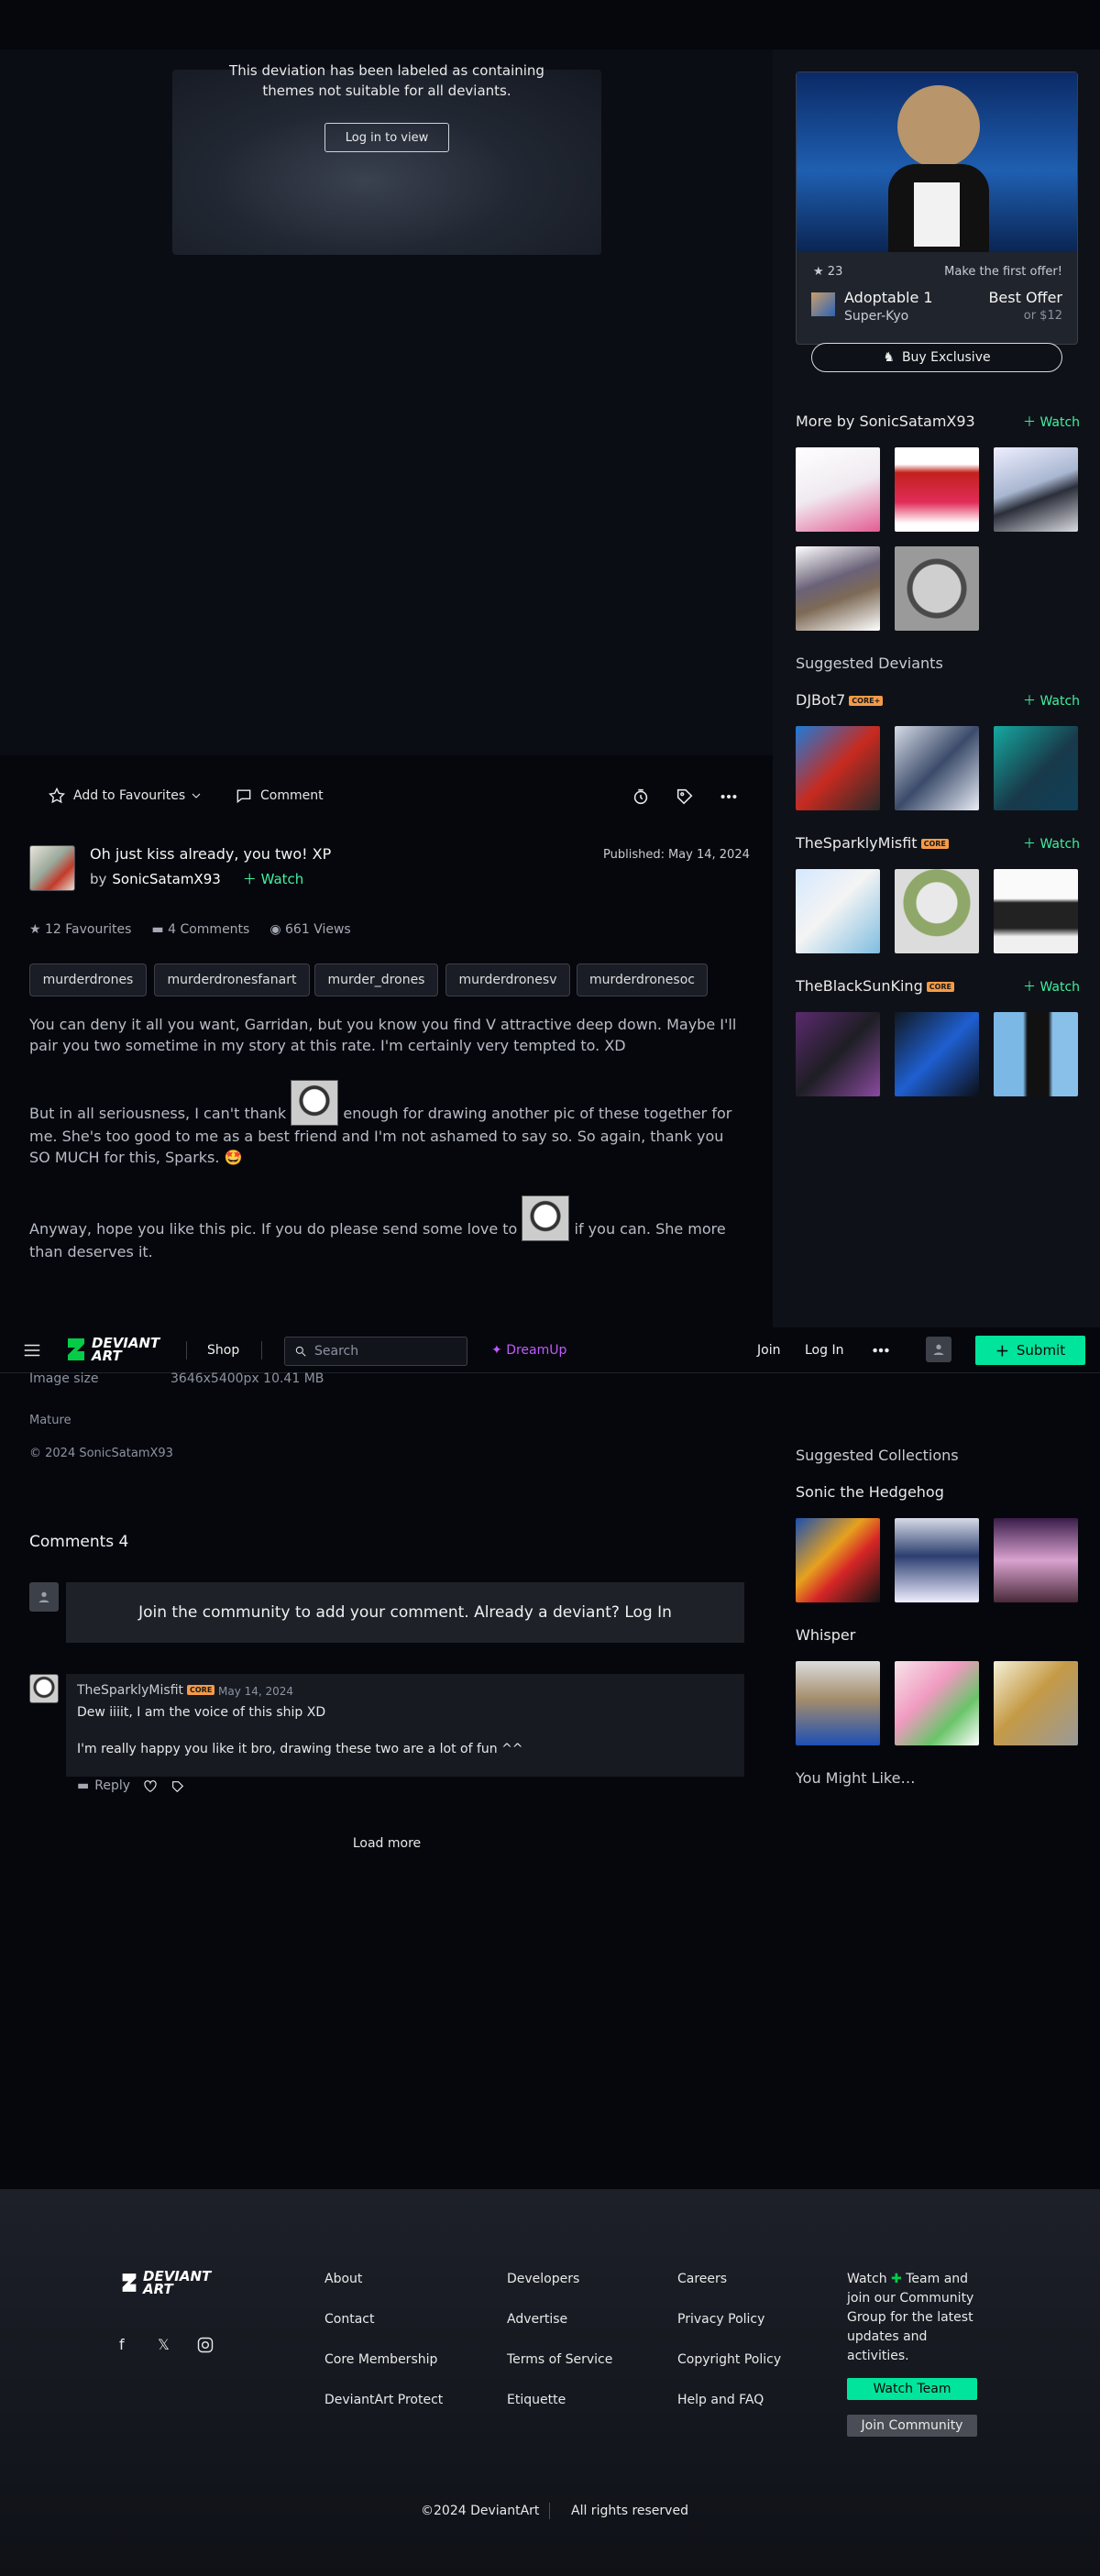  What do you see at coordinates (912, 2389) in the screenshot?
I see `watch-team-button: Watch Team` at bounding box center [912, 2389].